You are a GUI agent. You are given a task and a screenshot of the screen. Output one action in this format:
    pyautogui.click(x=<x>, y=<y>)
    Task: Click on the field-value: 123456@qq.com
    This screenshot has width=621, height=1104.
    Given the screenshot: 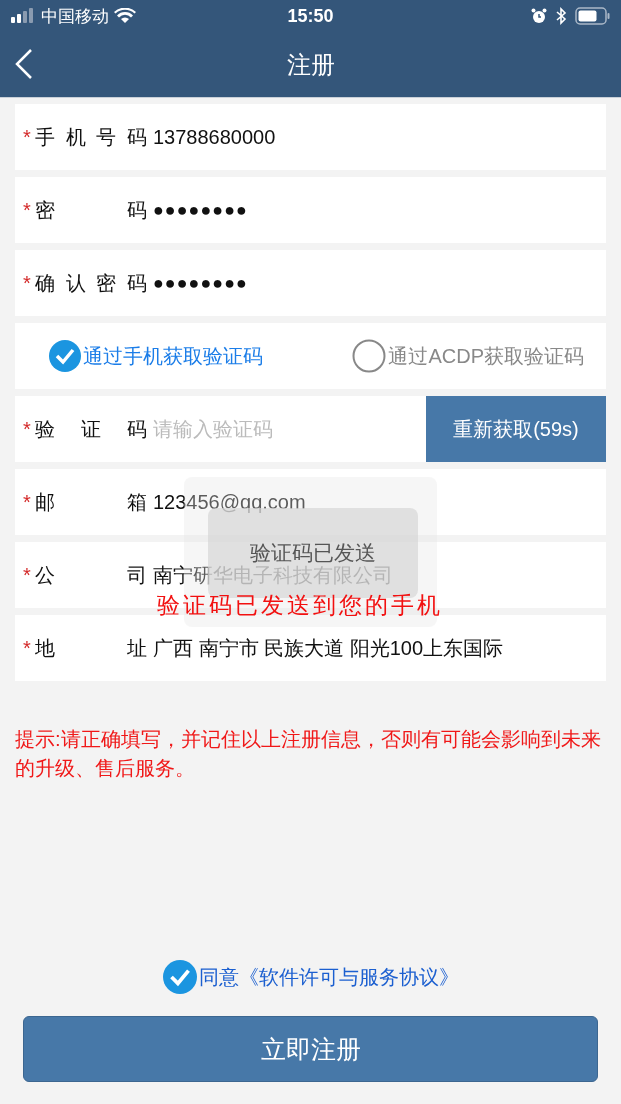 What is the action you would take?
    pyautogui.click(x=229, y=502)
    